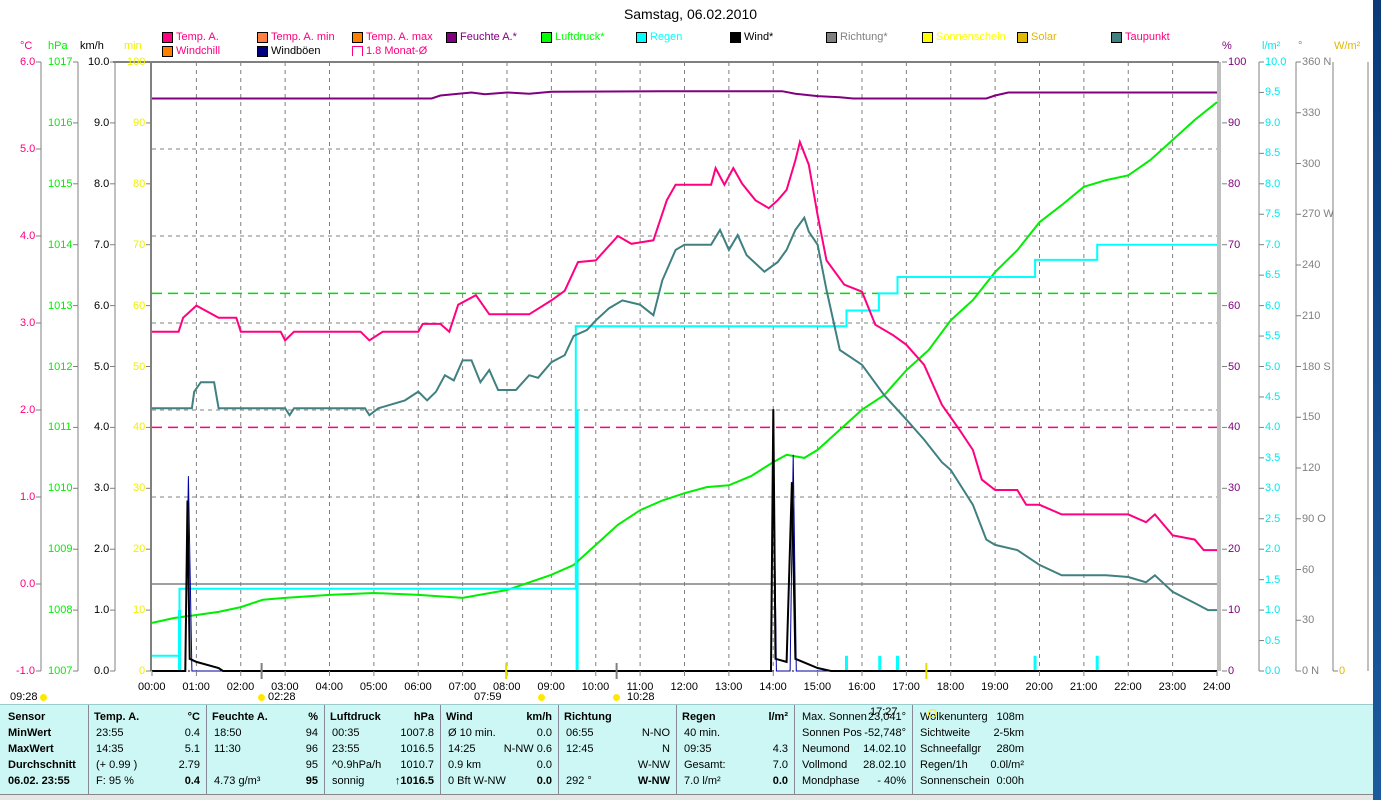  I want to click on rain-tick-label: 5.0, so click(1273, 366).